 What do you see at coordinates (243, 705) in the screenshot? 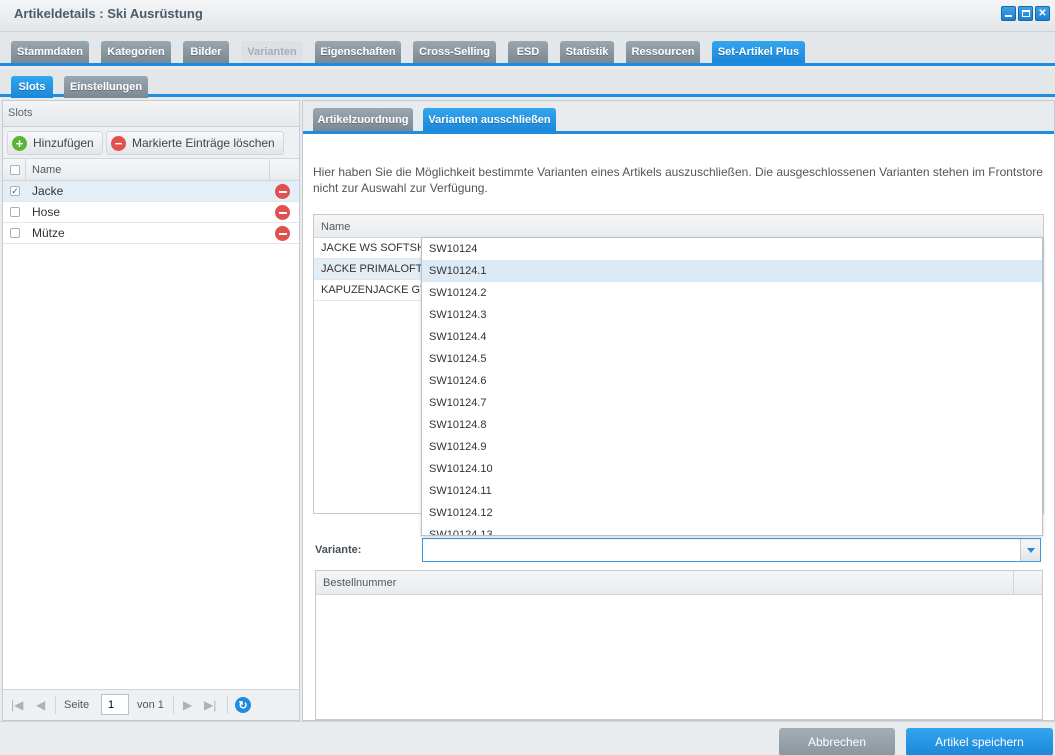
I see `refresh-icon: ↻` at bounding box center [243, 705].